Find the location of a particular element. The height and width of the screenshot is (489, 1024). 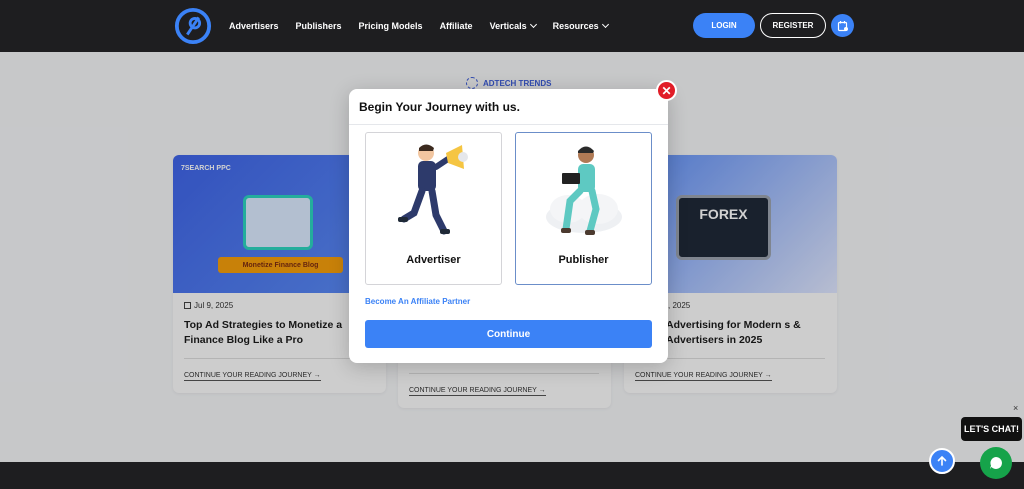

chat-label: LET'S CHAT! is located at coordinates (991, 429).